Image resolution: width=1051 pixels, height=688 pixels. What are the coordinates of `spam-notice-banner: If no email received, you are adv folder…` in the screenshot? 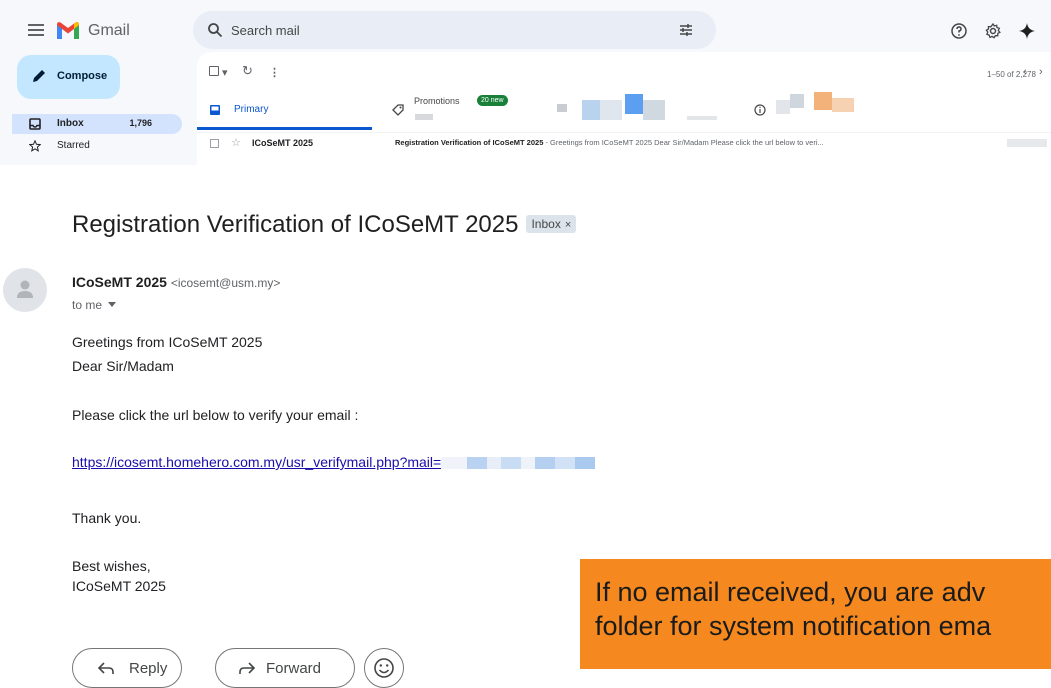 It's located at (815, 614).